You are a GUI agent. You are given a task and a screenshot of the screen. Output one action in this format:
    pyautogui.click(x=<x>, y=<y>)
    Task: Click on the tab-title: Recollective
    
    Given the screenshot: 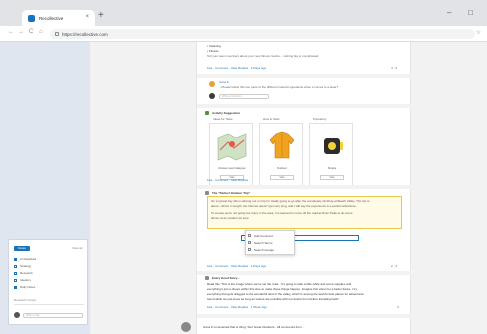 What is the action you would take?
    pyautogui.click(x=51, y=18)
    